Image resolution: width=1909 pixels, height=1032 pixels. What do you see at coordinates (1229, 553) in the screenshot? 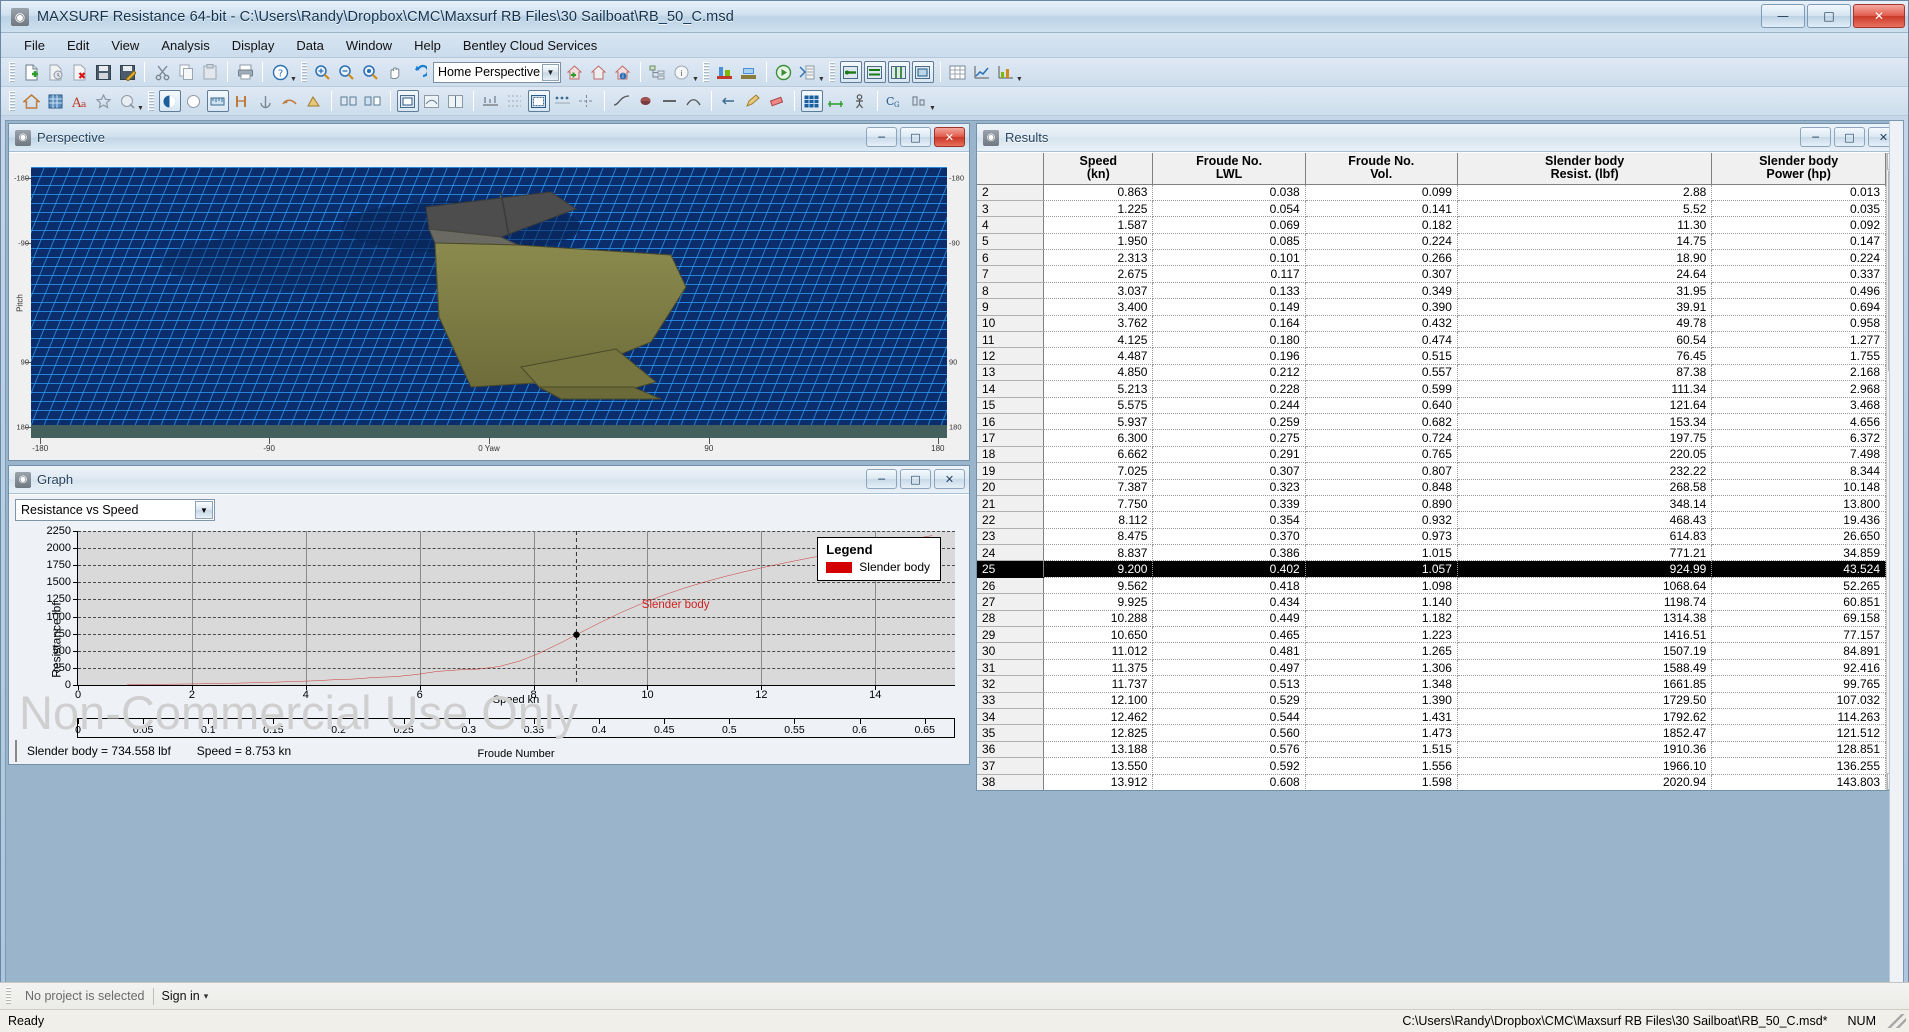
I see `table-cell: 0.386` at bounding box center [1229, 553].